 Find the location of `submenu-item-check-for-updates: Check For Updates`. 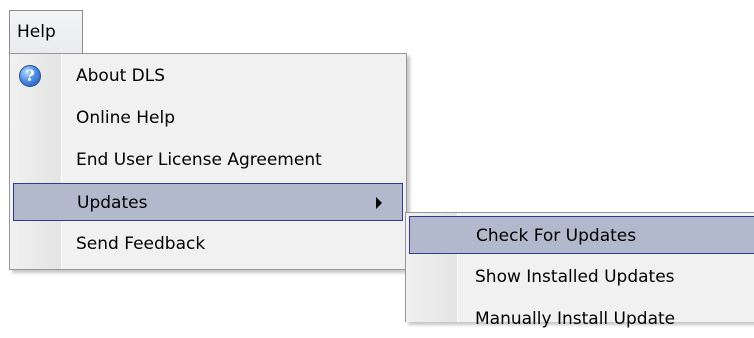

submenu-item-check-for-updates: Check For Updates is located at coordinates (581, 235).